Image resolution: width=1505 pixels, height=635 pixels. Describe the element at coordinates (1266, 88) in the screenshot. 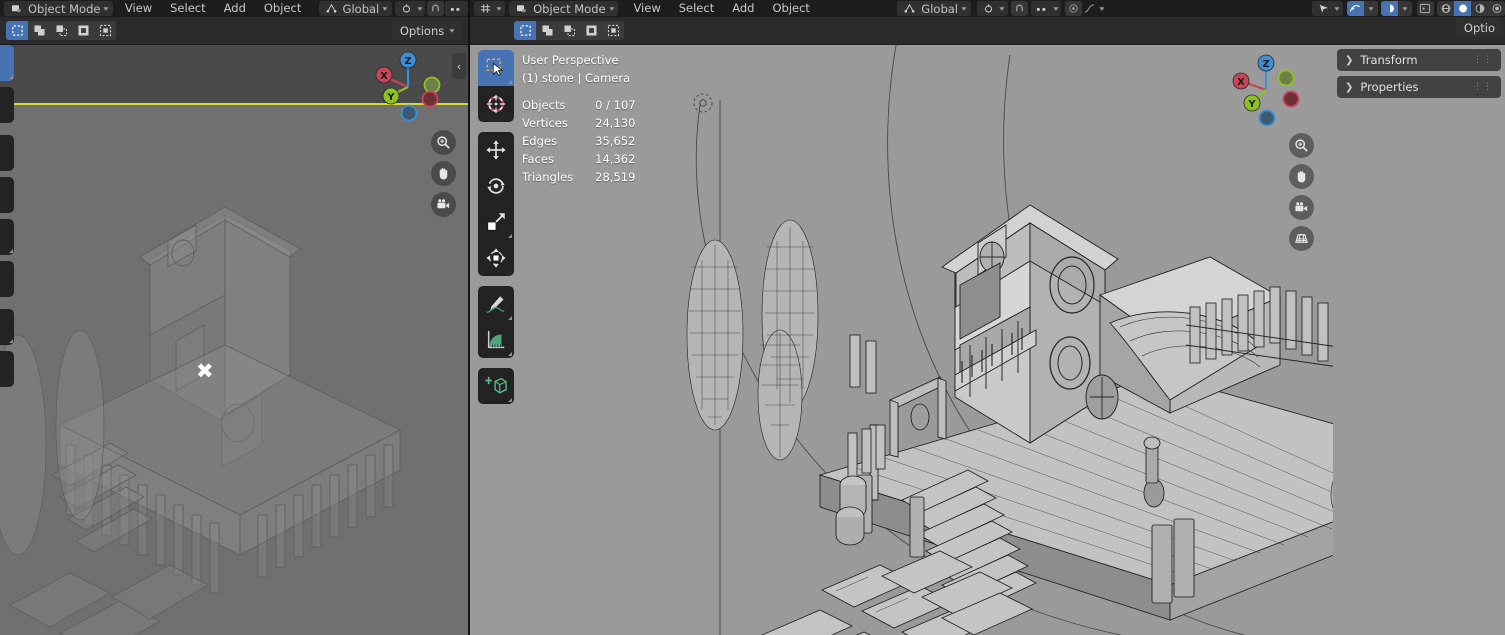

I see `main-nav-gizmo: Z X Y` at that location.